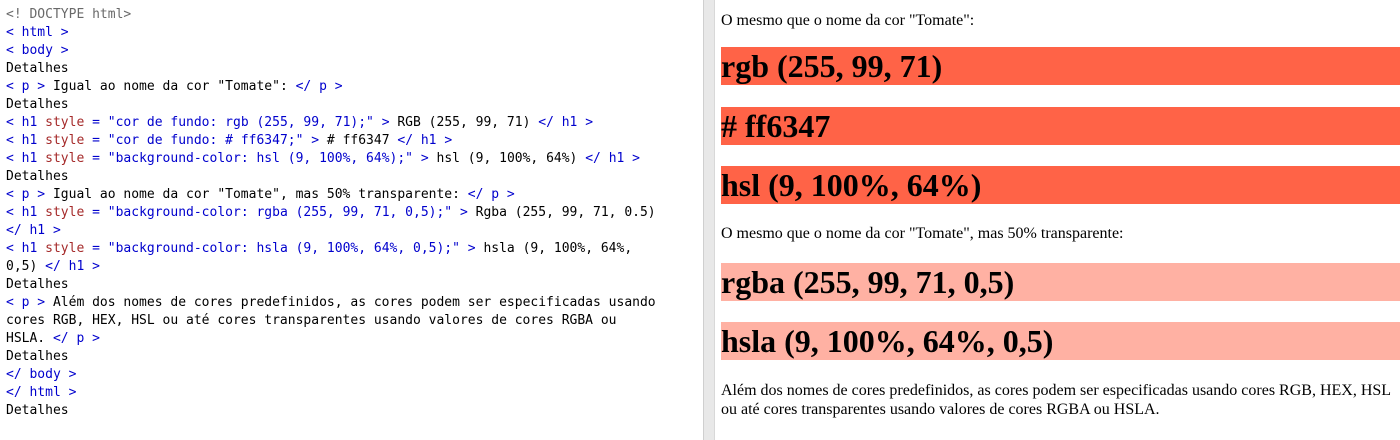 The height and width of the screenshot is (440, 1400). What do you see at coordinates (554, 248) in the screenshot?
I see `code-token: hsla (9, 100%, 64%,` at bounding box center [554, 248].